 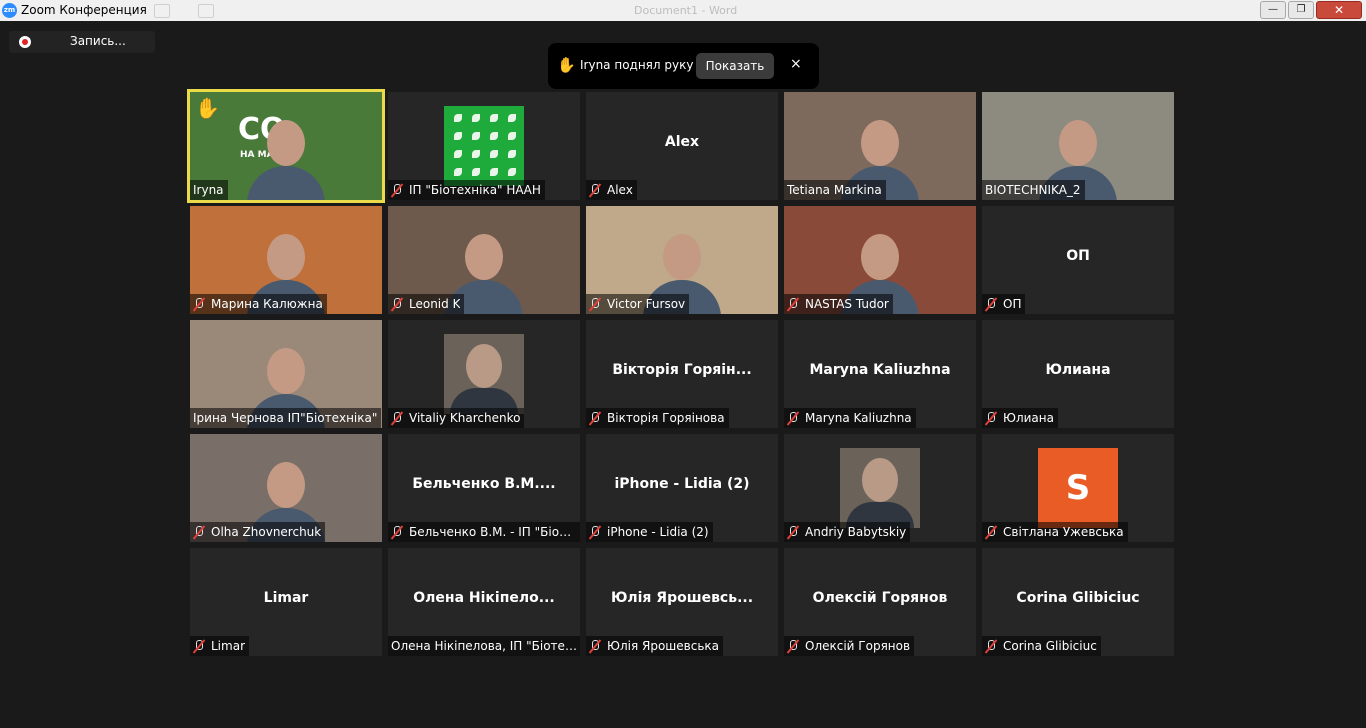 What do you see at coordinates (849, 646) in the screenshot?
I see `participant-name-label: Олексій Горянов` at bounding box center [849, 646].